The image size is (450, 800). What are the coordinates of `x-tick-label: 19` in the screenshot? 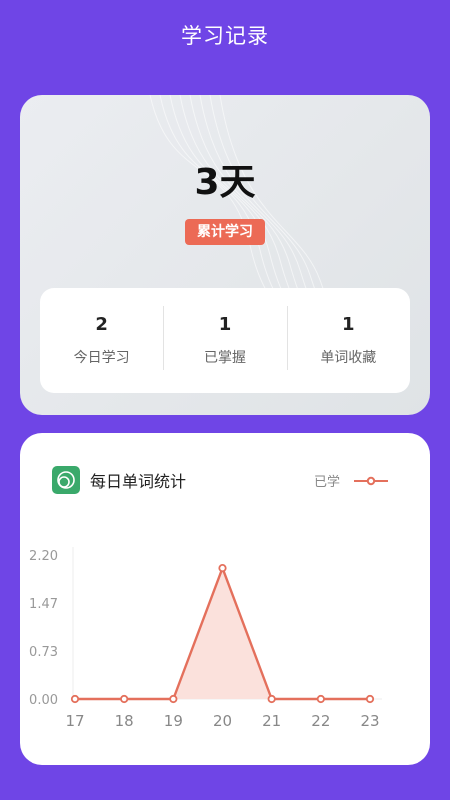 It's located at (173, 721).